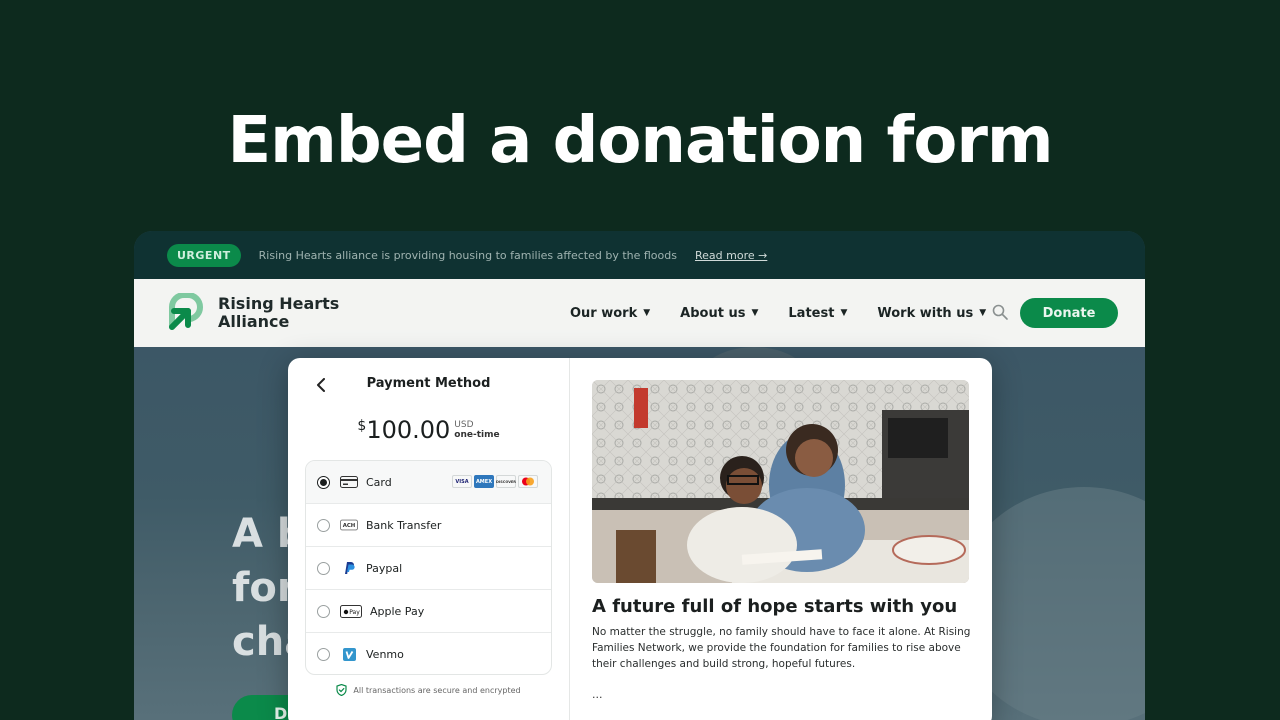 The image size is (1280, 720). Describe the element at coordinates (404, 525) in the screenshot. I see `payment-option-label: Bank Transfer` at that location.